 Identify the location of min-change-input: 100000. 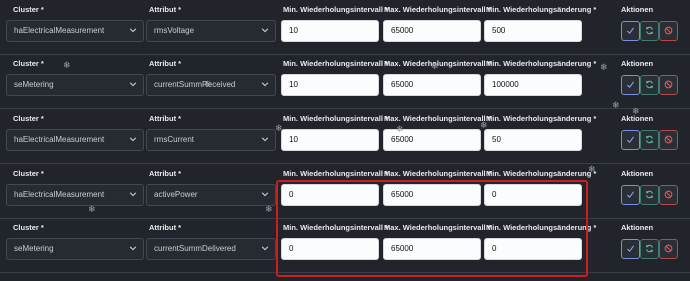
(533, 85).